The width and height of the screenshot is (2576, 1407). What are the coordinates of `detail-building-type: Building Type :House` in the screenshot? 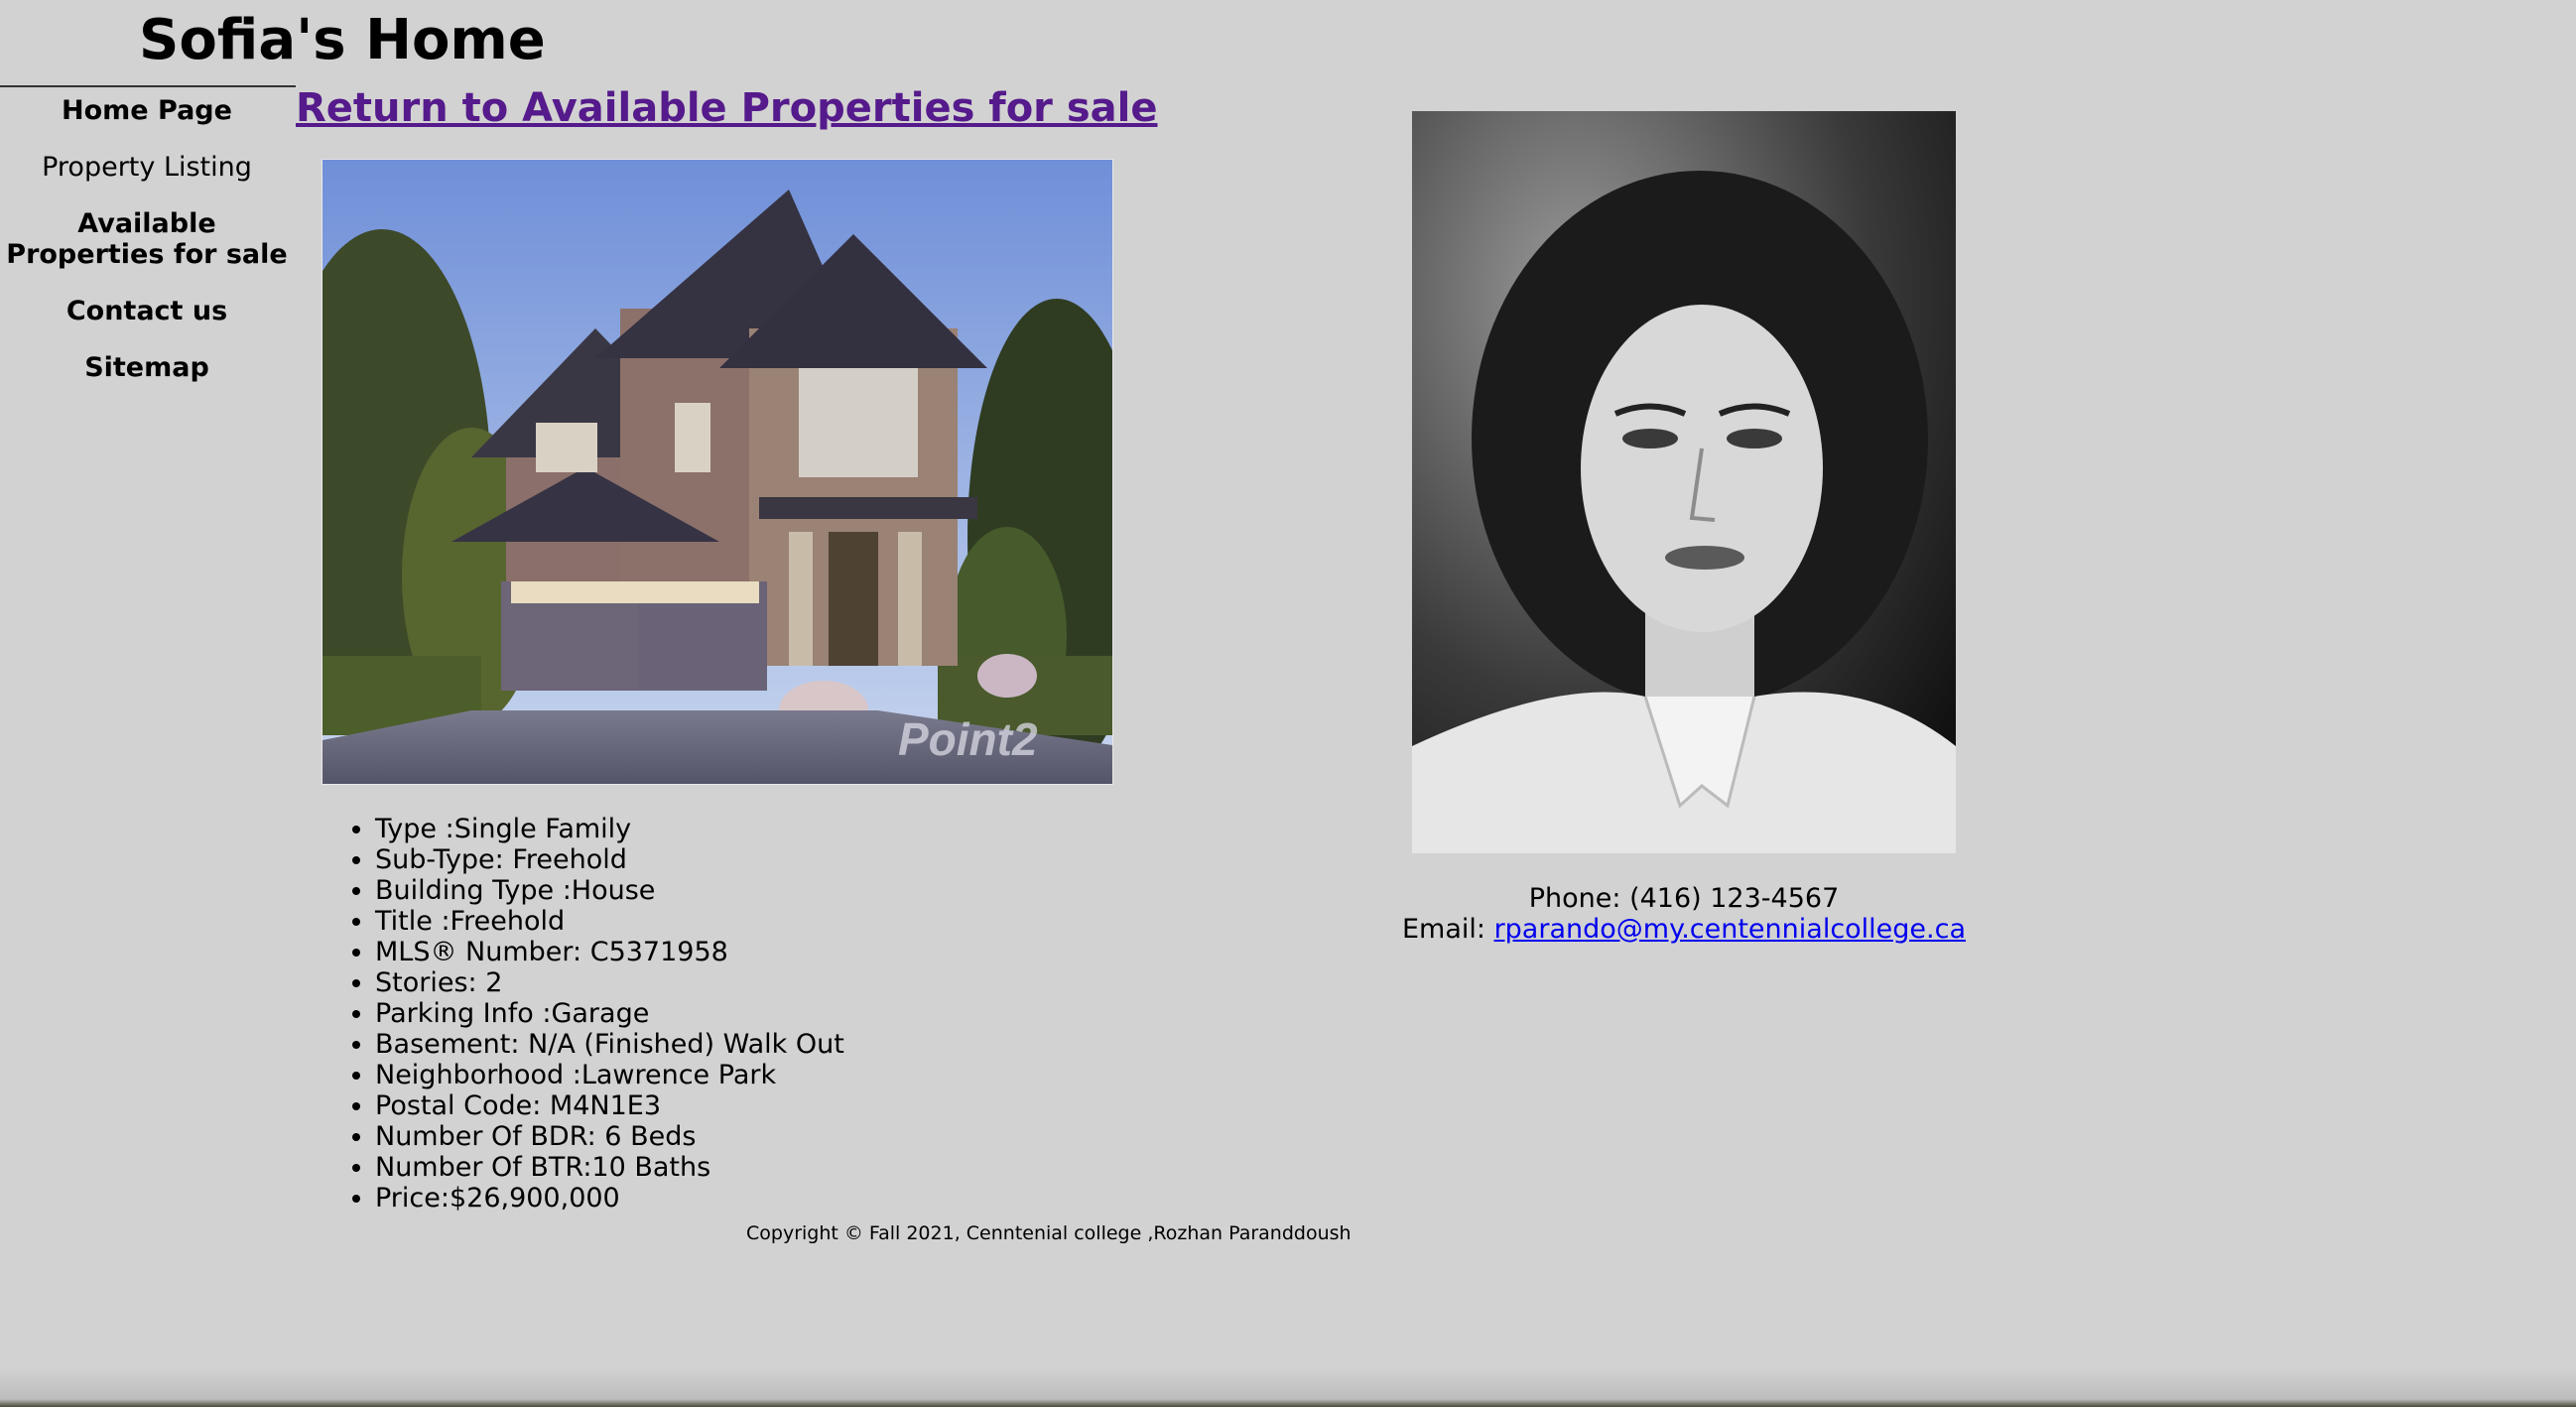 It's located at (610, 890).